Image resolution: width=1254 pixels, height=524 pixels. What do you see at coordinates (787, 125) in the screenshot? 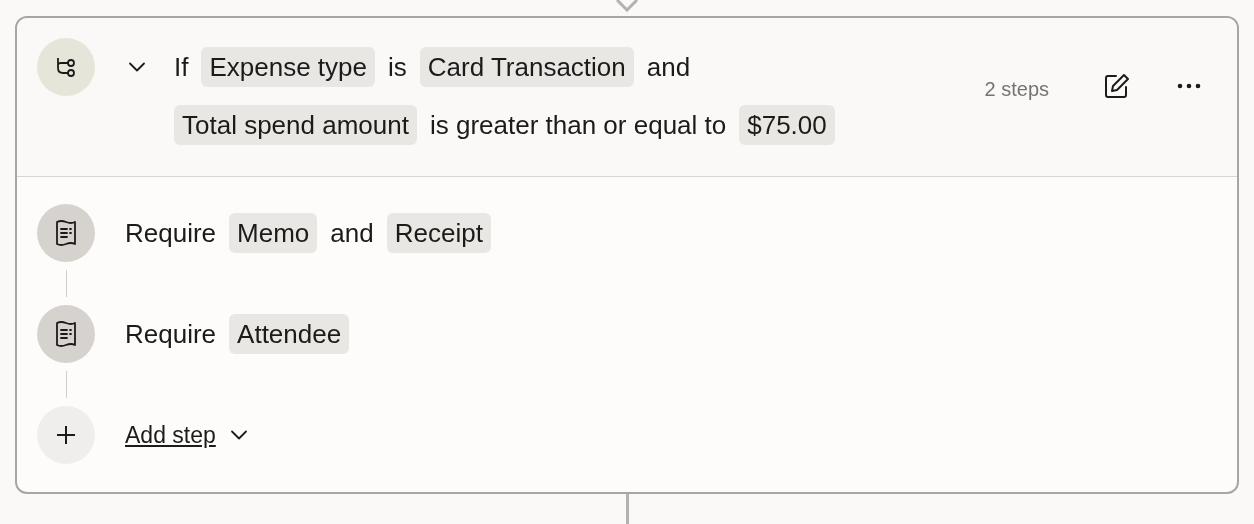
I see `field-token: $75.00` at bounding box center [787, 125].